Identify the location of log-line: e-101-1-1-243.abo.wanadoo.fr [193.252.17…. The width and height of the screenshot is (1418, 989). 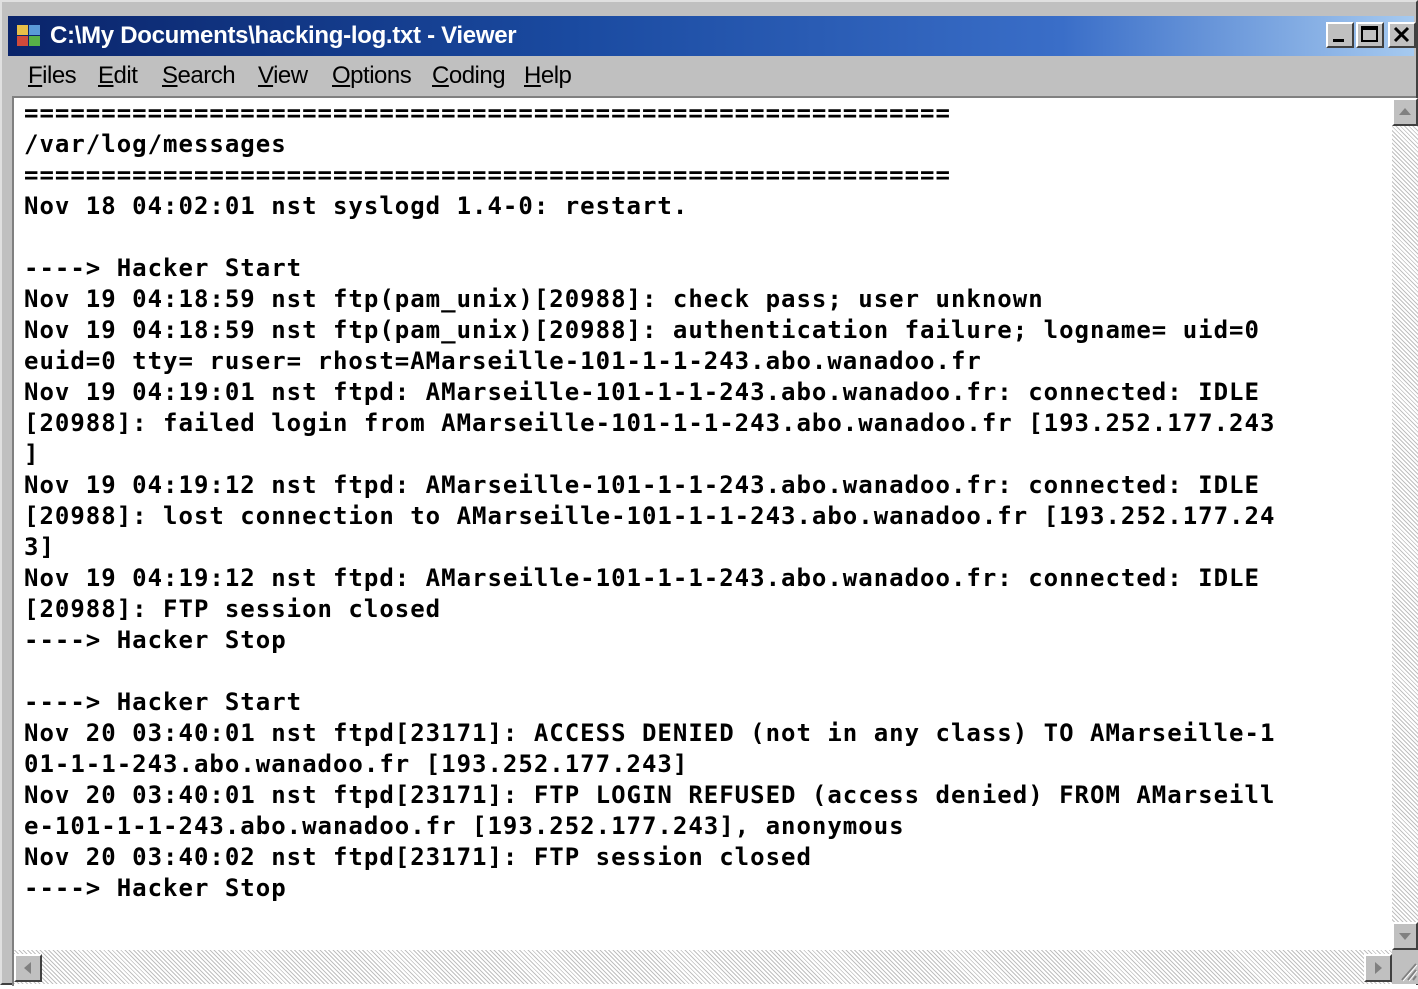
(464, 826).